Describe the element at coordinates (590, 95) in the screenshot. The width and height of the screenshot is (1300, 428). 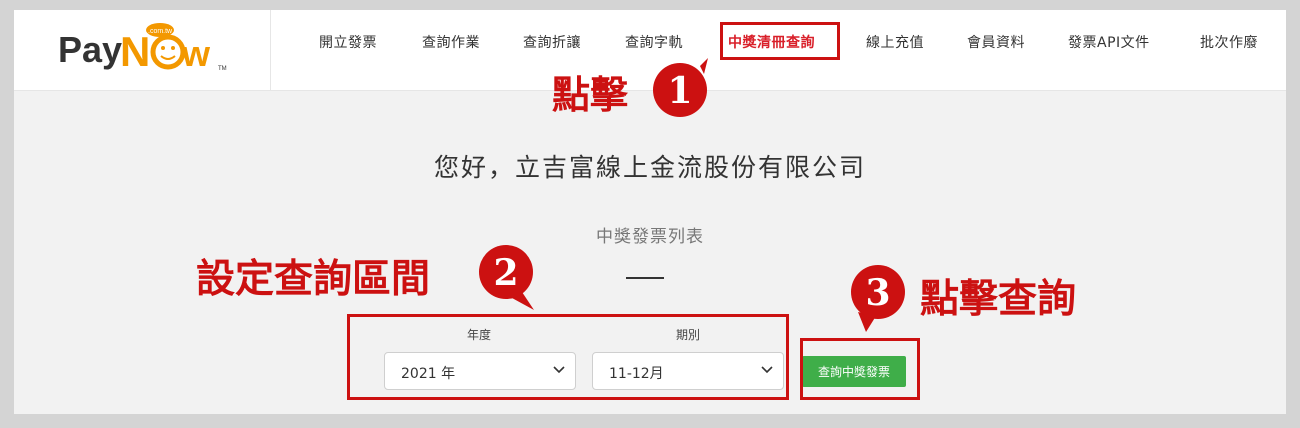
I see `annotation-step1-text: 點擊` at that location.